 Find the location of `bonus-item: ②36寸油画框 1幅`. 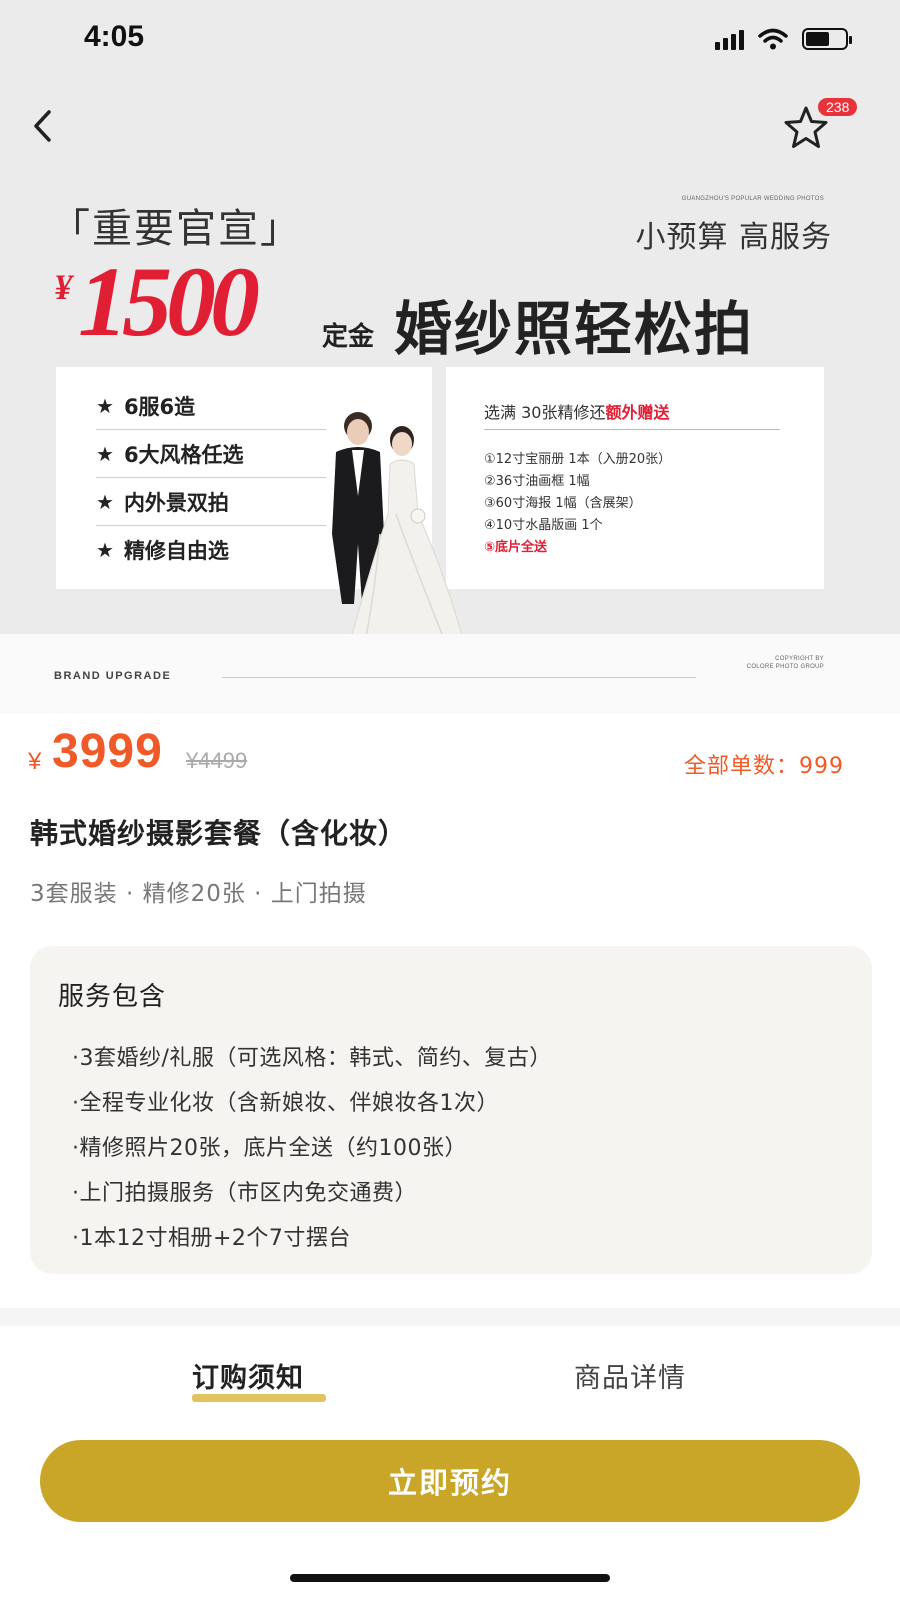

bonus-item: ②36寸油画框 1幅 is located at coordinates (537, 481).